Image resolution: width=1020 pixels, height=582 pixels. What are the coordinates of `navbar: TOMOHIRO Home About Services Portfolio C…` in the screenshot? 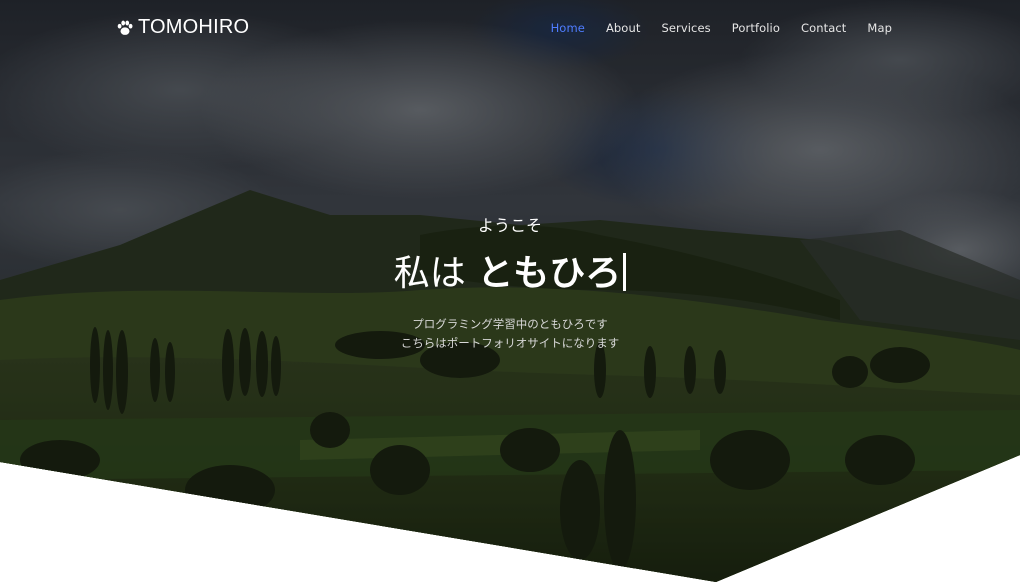 It's located at (510, 29).